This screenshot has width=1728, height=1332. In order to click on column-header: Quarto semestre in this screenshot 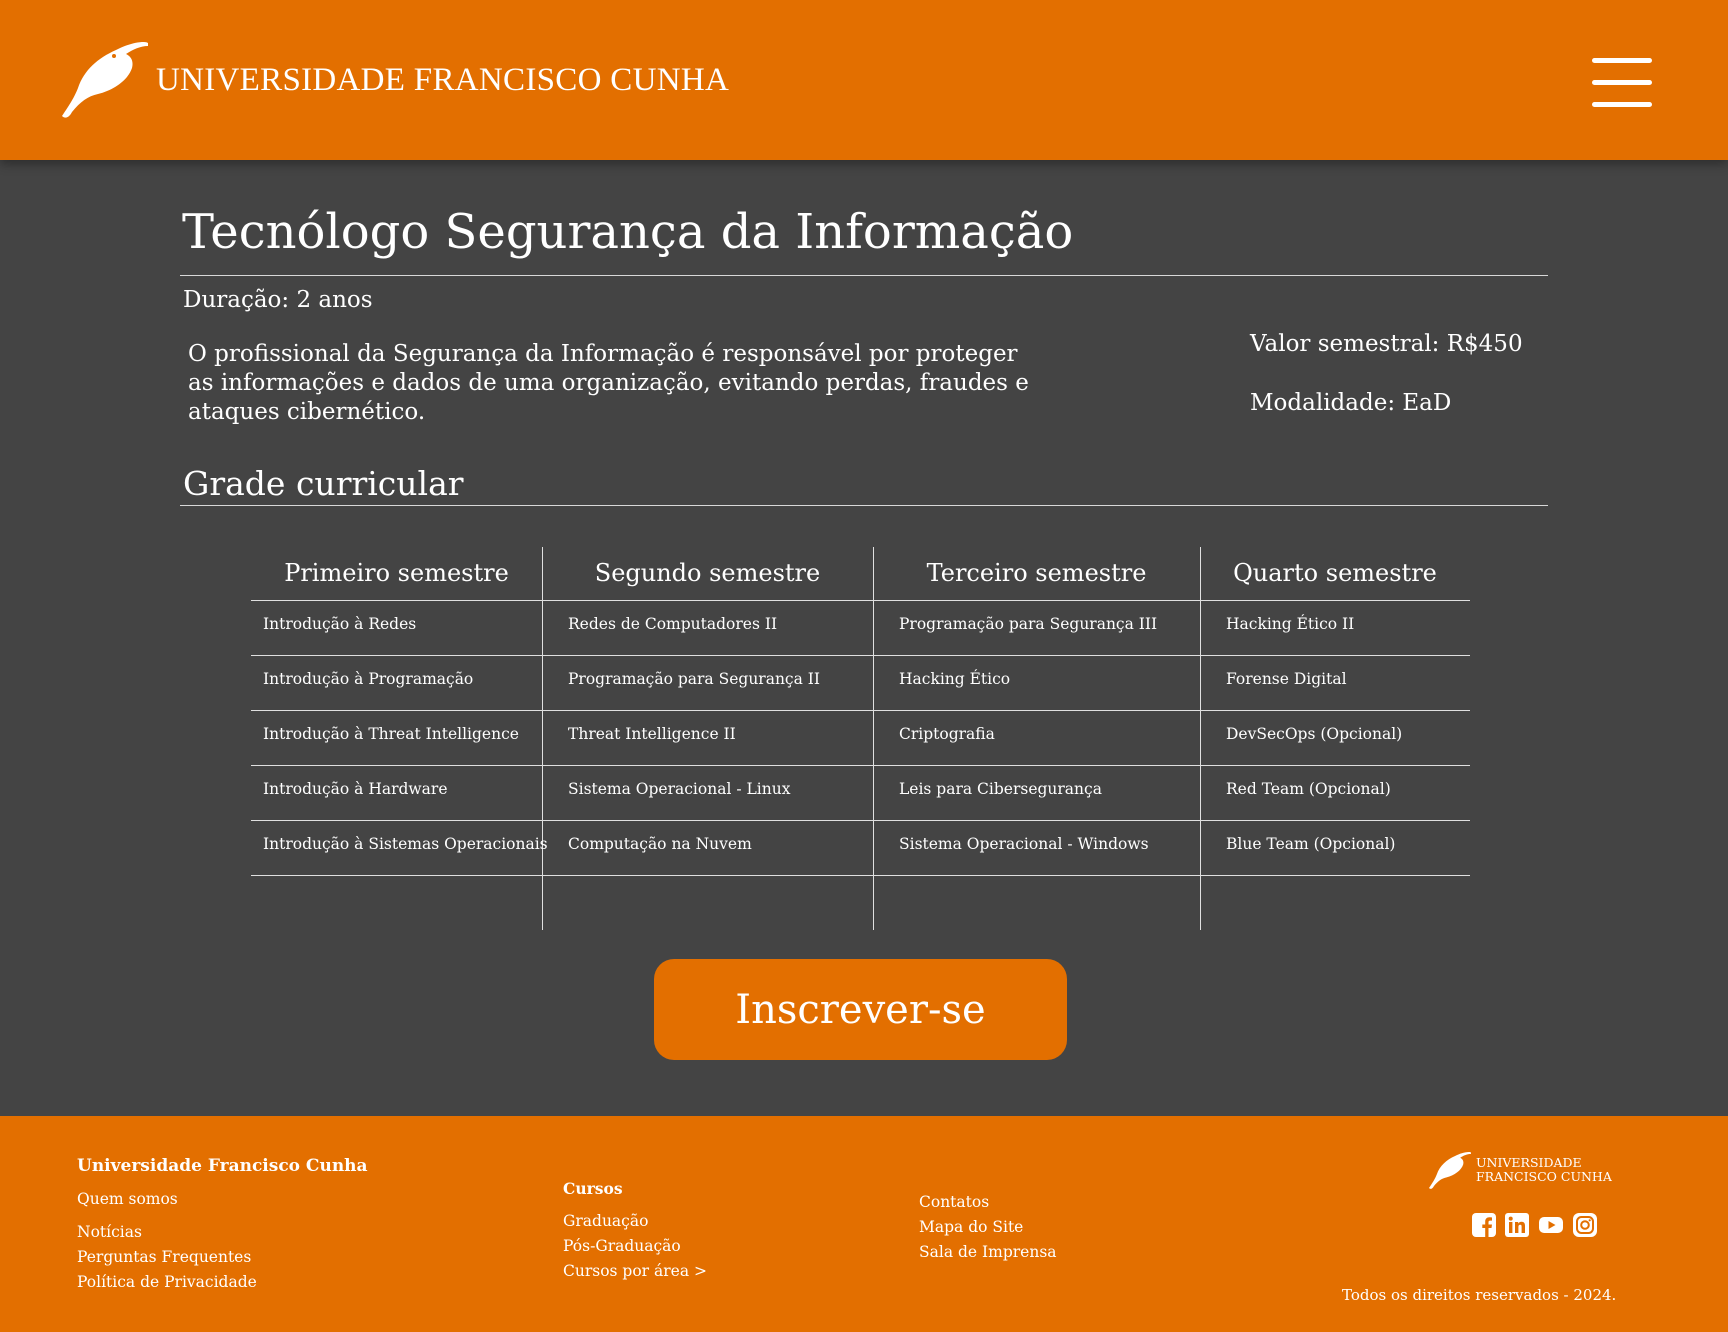, I will do `click(1335, 573)`.